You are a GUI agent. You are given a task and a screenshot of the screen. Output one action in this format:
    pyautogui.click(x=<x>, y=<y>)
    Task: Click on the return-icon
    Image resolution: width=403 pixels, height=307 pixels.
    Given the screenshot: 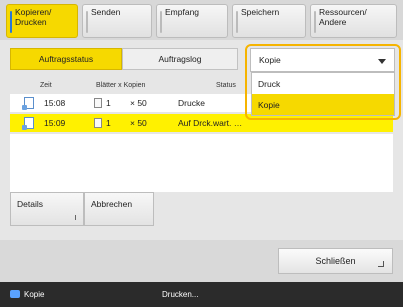 What is the action you would take?
    pyautogui.click(x=381, y=264)
    